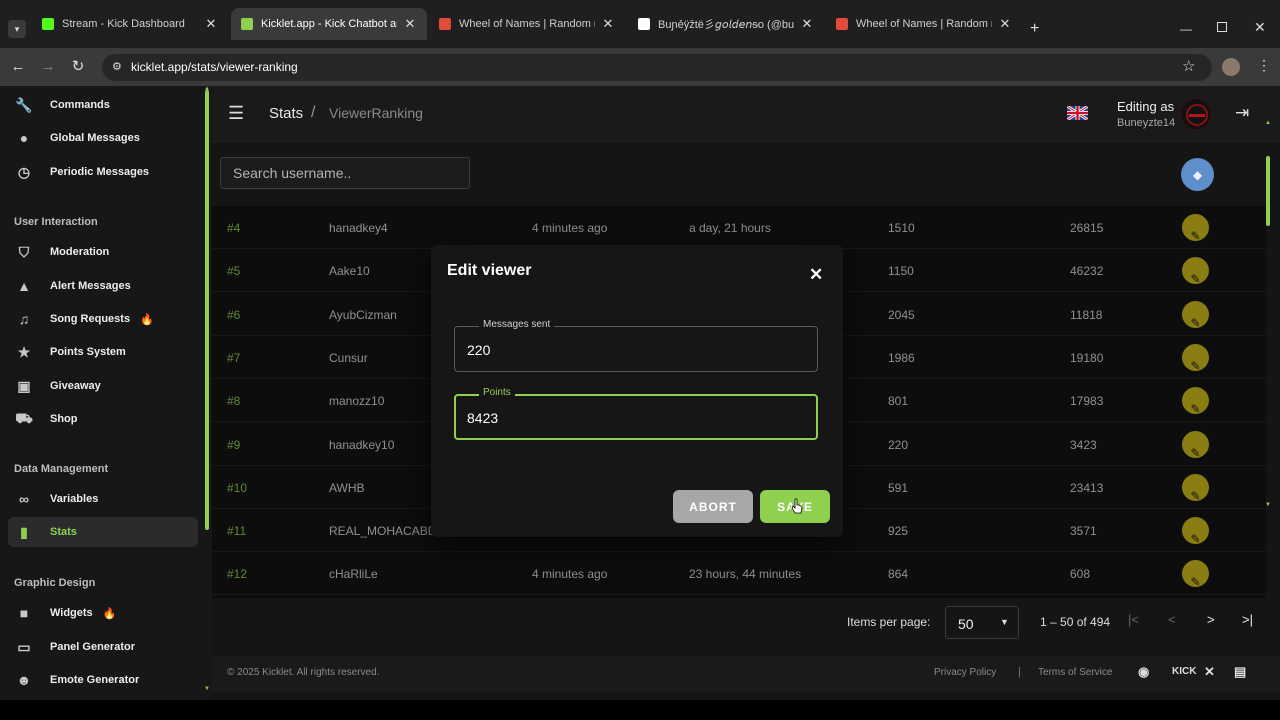 The image size is (1280, 720). Describe the element at coordinates (106, 252) in the screenshot. I see `sidebar-item-moderation: ⛉ Moderation` at that location.